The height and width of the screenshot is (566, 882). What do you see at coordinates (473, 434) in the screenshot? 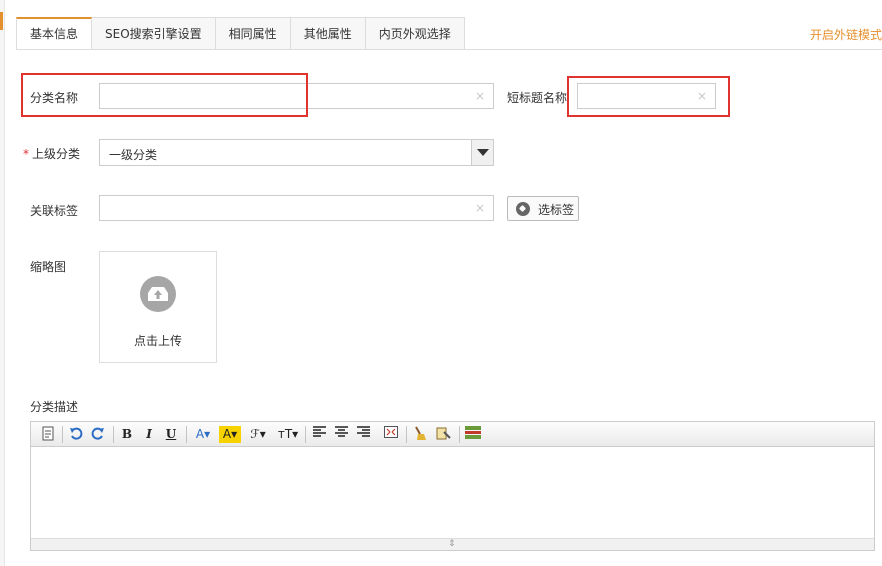
I see `horizontal-rule-icon` at bounding box center [473, 434].